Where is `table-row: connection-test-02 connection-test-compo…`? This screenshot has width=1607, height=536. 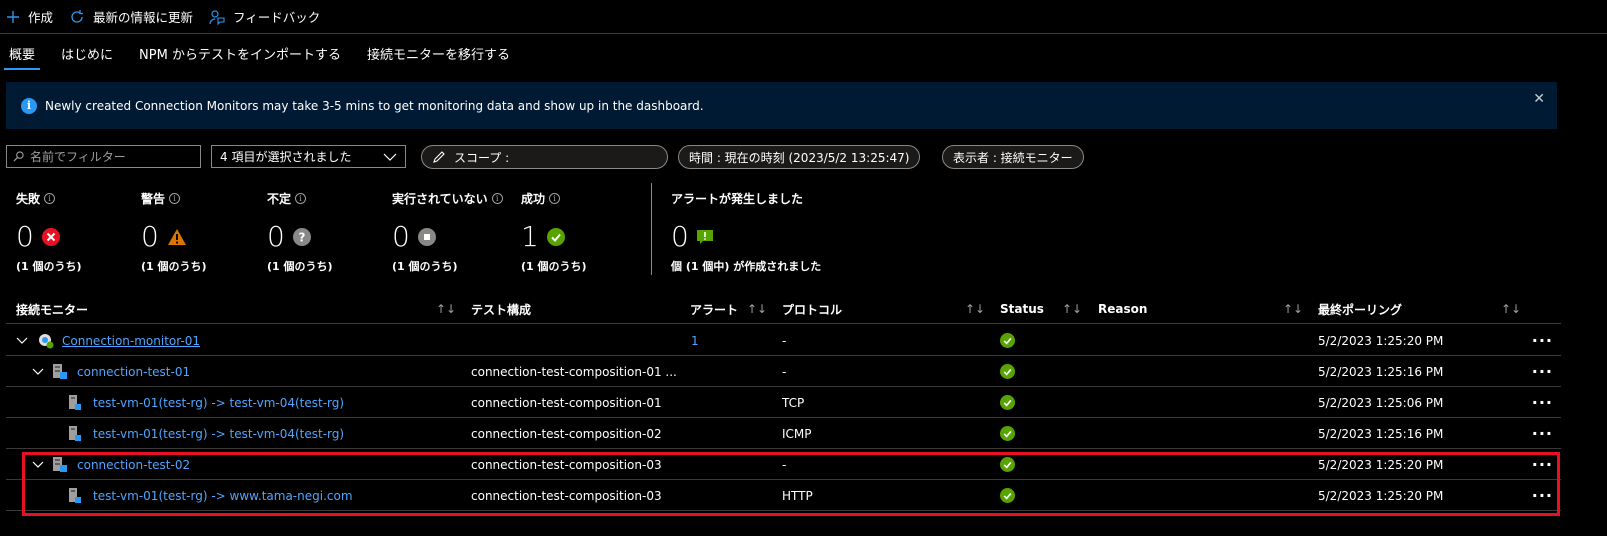
table-row: connection-test-02 connection-test-compo… is located at coordinates (783, 464).